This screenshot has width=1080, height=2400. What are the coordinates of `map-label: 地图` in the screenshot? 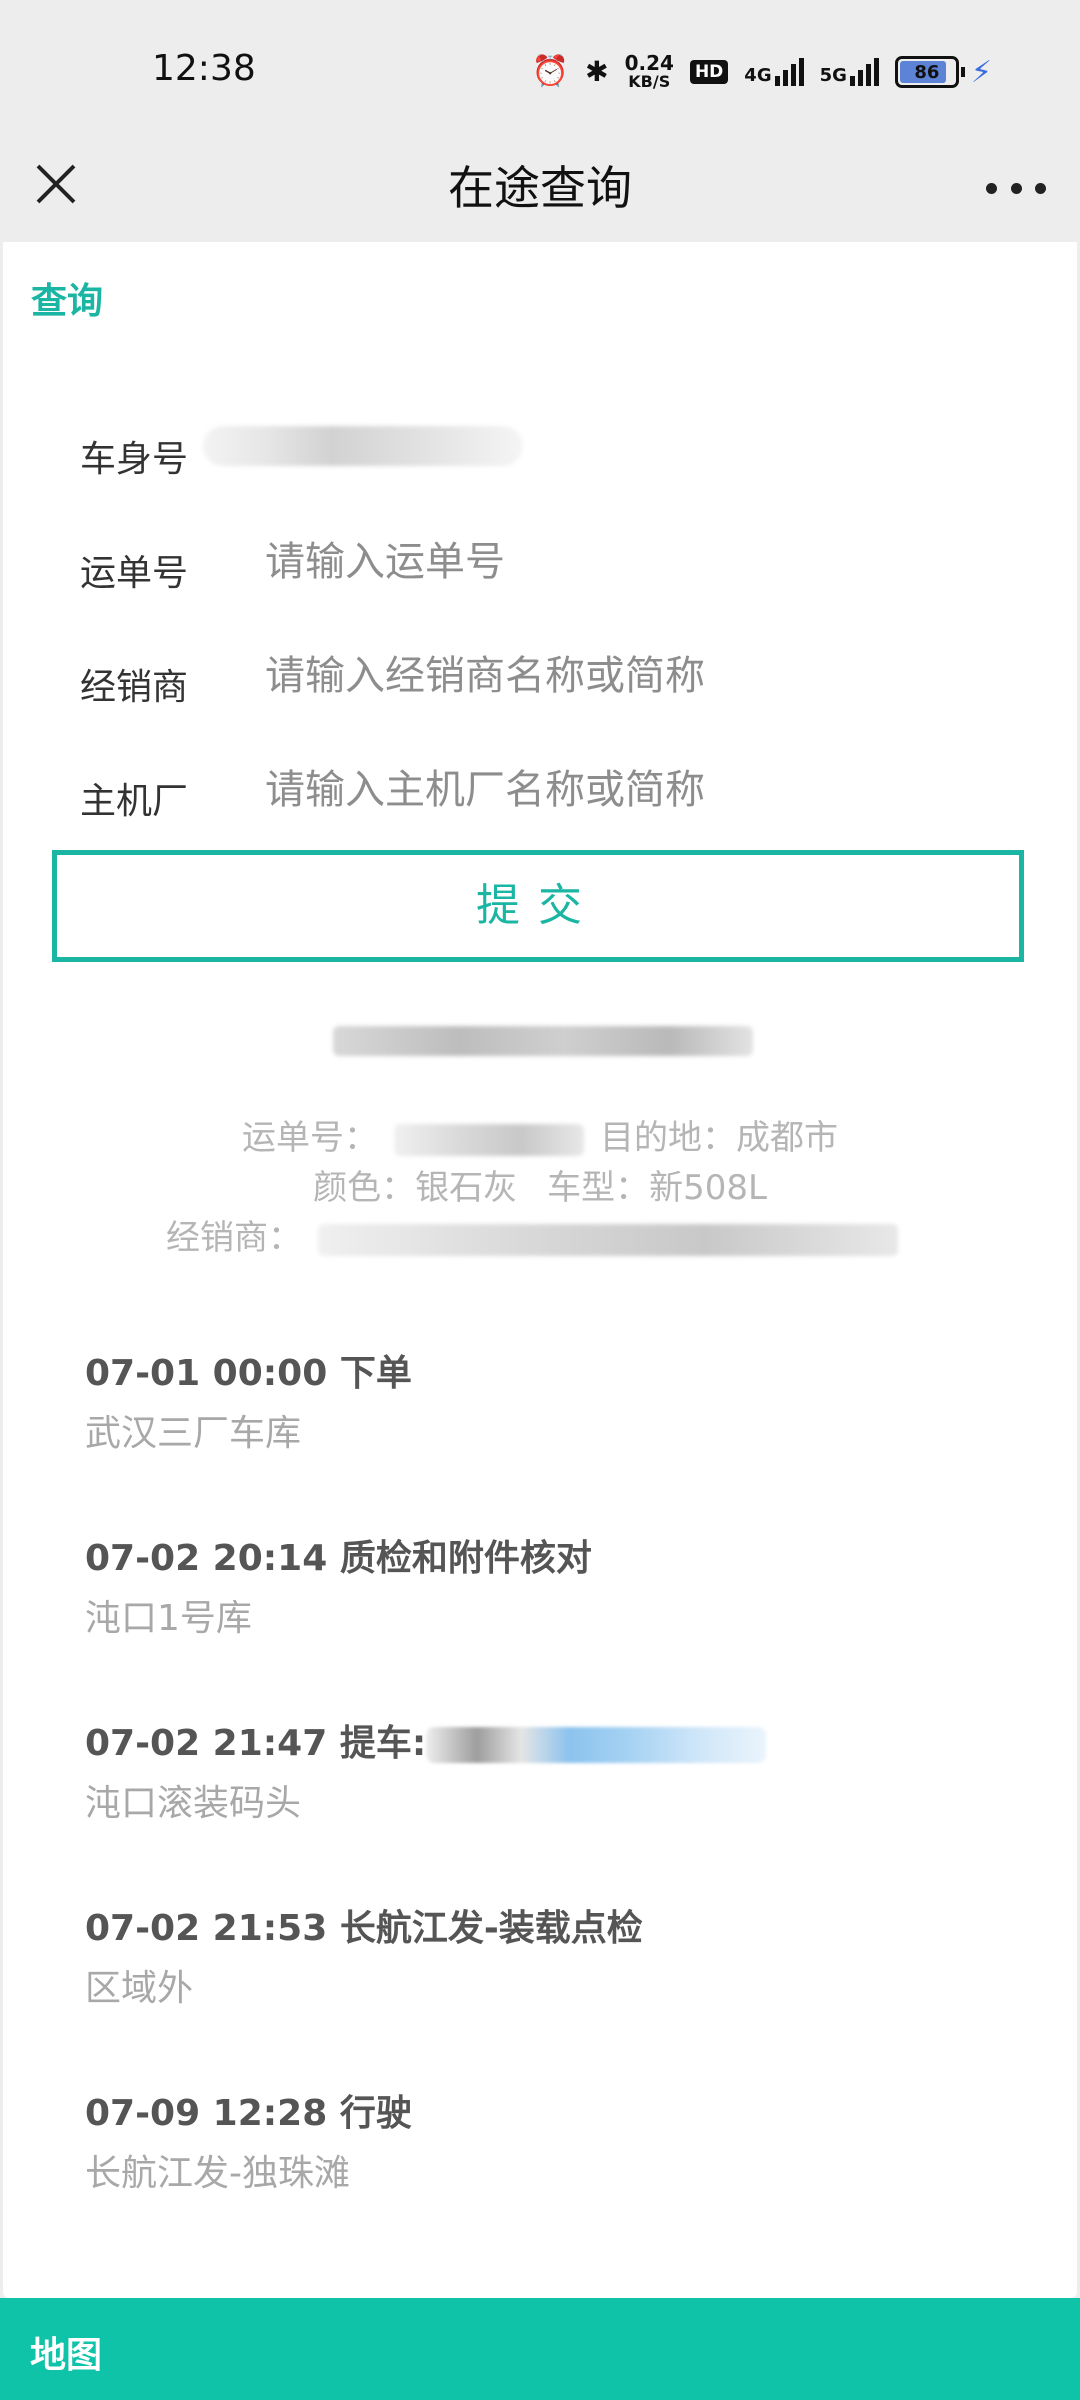 It's located at (66, 2355).